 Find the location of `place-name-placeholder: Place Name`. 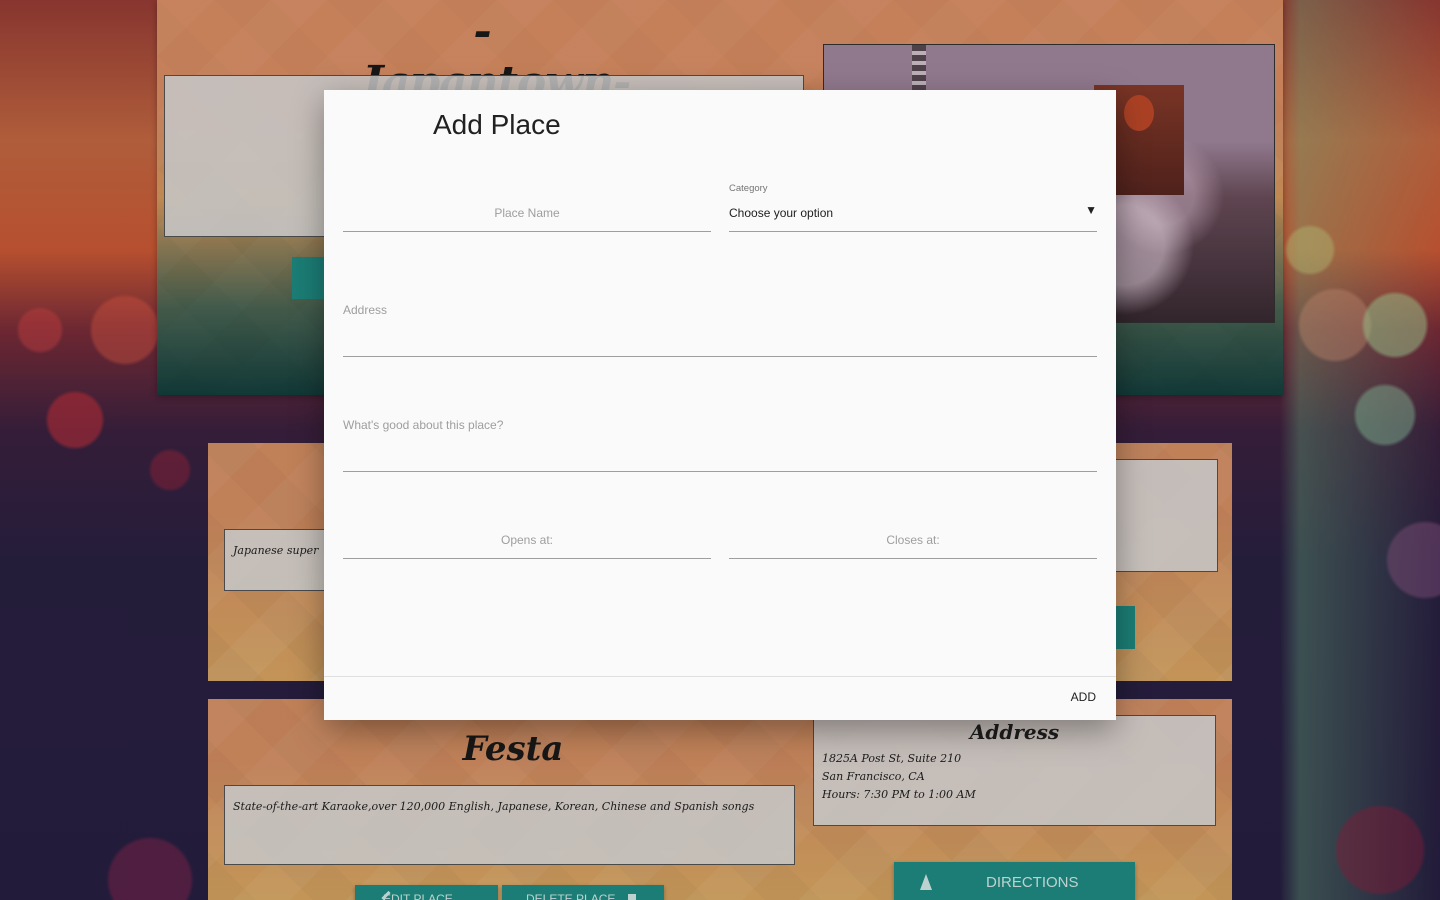

place-name-placeholder: Place Name is located at coordinates (527, 213).